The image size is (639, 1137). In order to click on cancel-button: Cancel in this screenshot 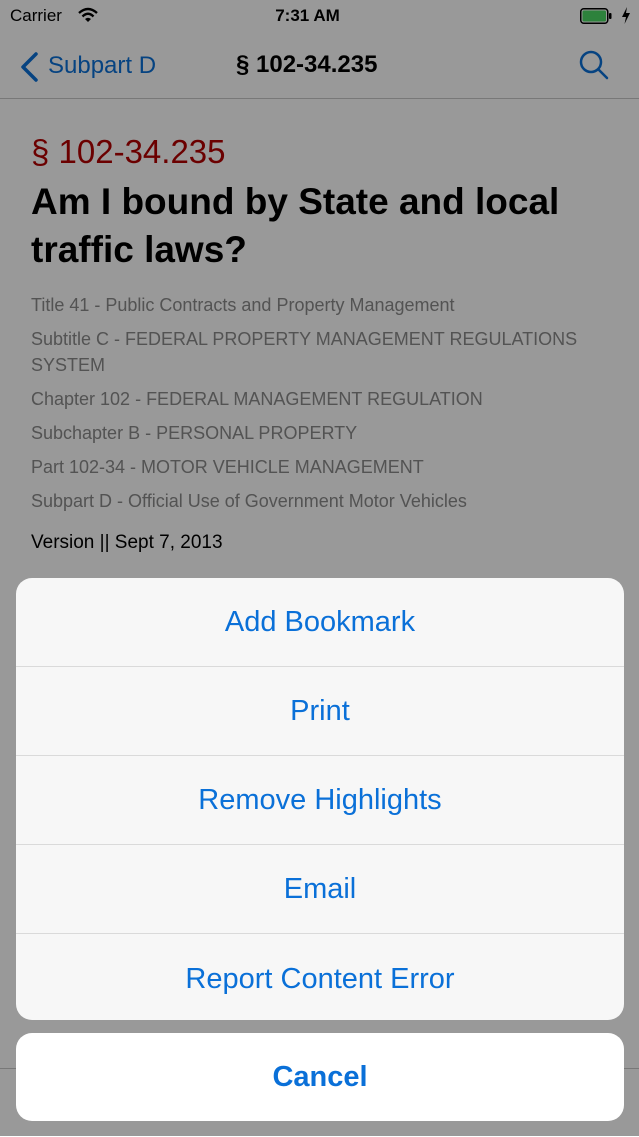, I will do `click(320, 1077)`.